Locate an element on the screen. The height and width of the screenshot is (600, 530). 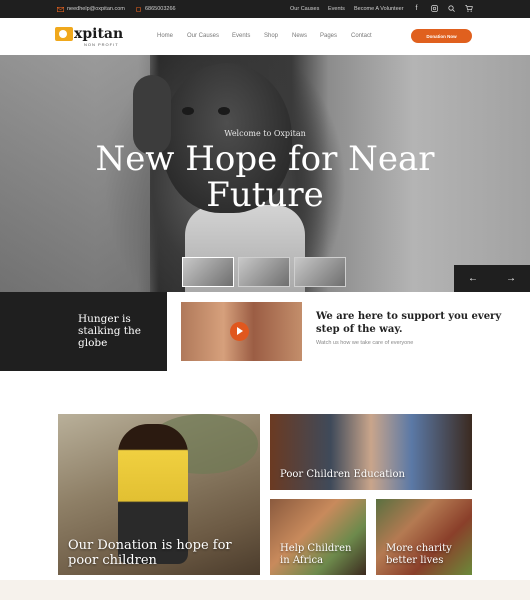
instagram-icon is located at coordinates (434, 8).